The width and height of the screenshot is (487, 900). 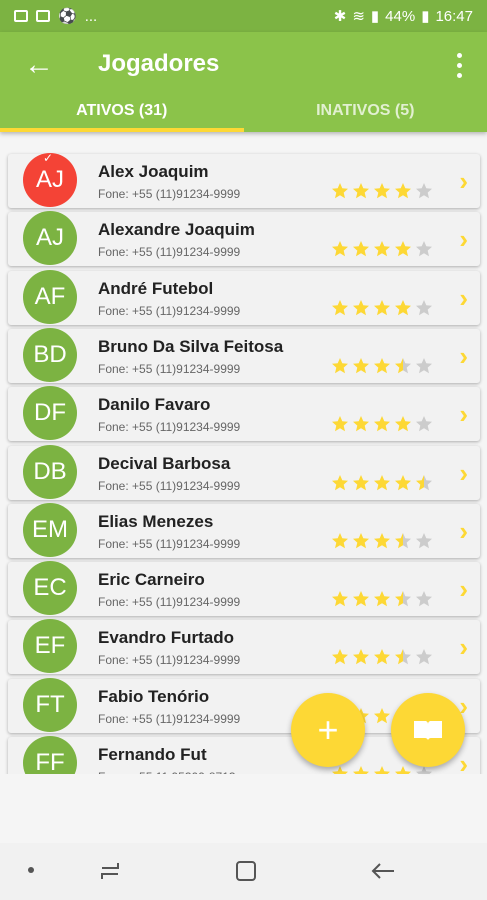 I want to click on plus-icon: +, so click(x=328, y=729).